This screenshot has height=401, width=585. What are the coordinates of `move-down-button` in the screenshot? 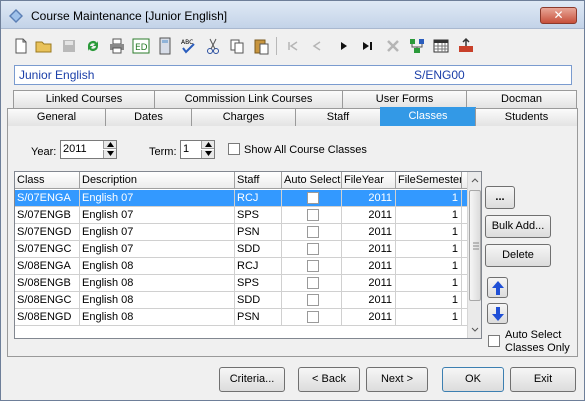 It's located at (497, 313).